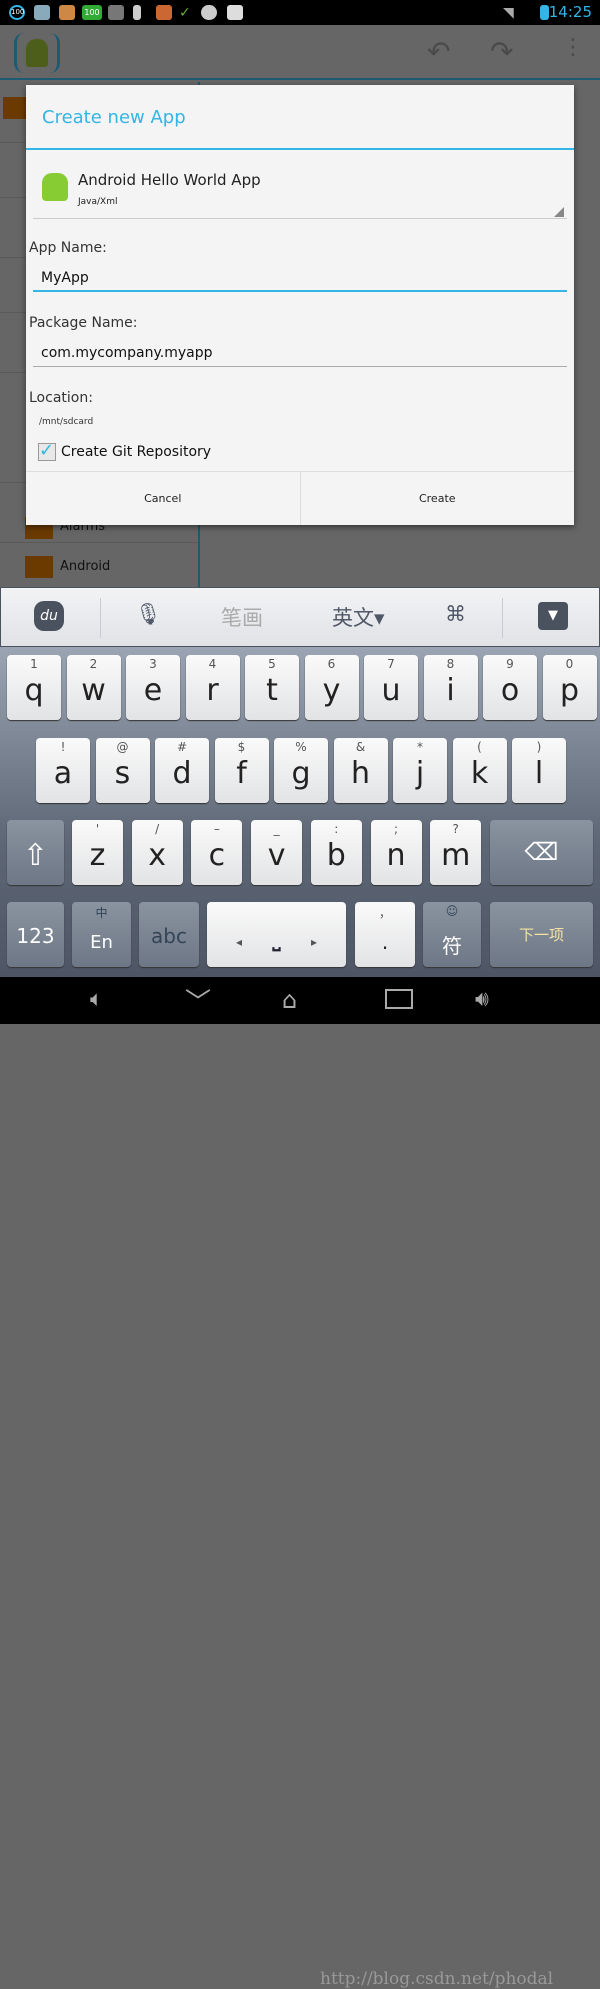  What do you see at coordinates (137, 12) in the screenshot?
I see `usb-icon` at bounding box center [137, 12].